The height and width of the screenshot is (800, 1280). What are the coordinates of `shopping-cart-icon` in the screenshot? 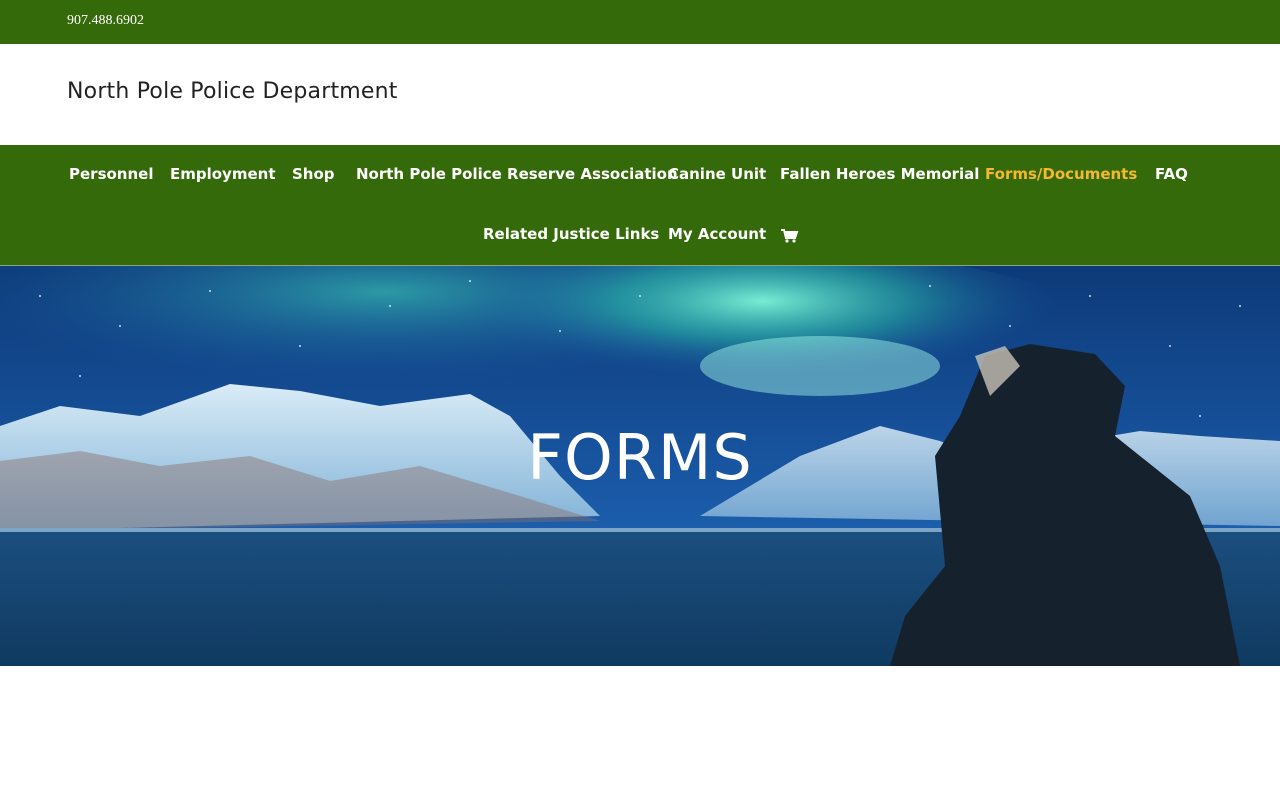 It's located at (790, 236).